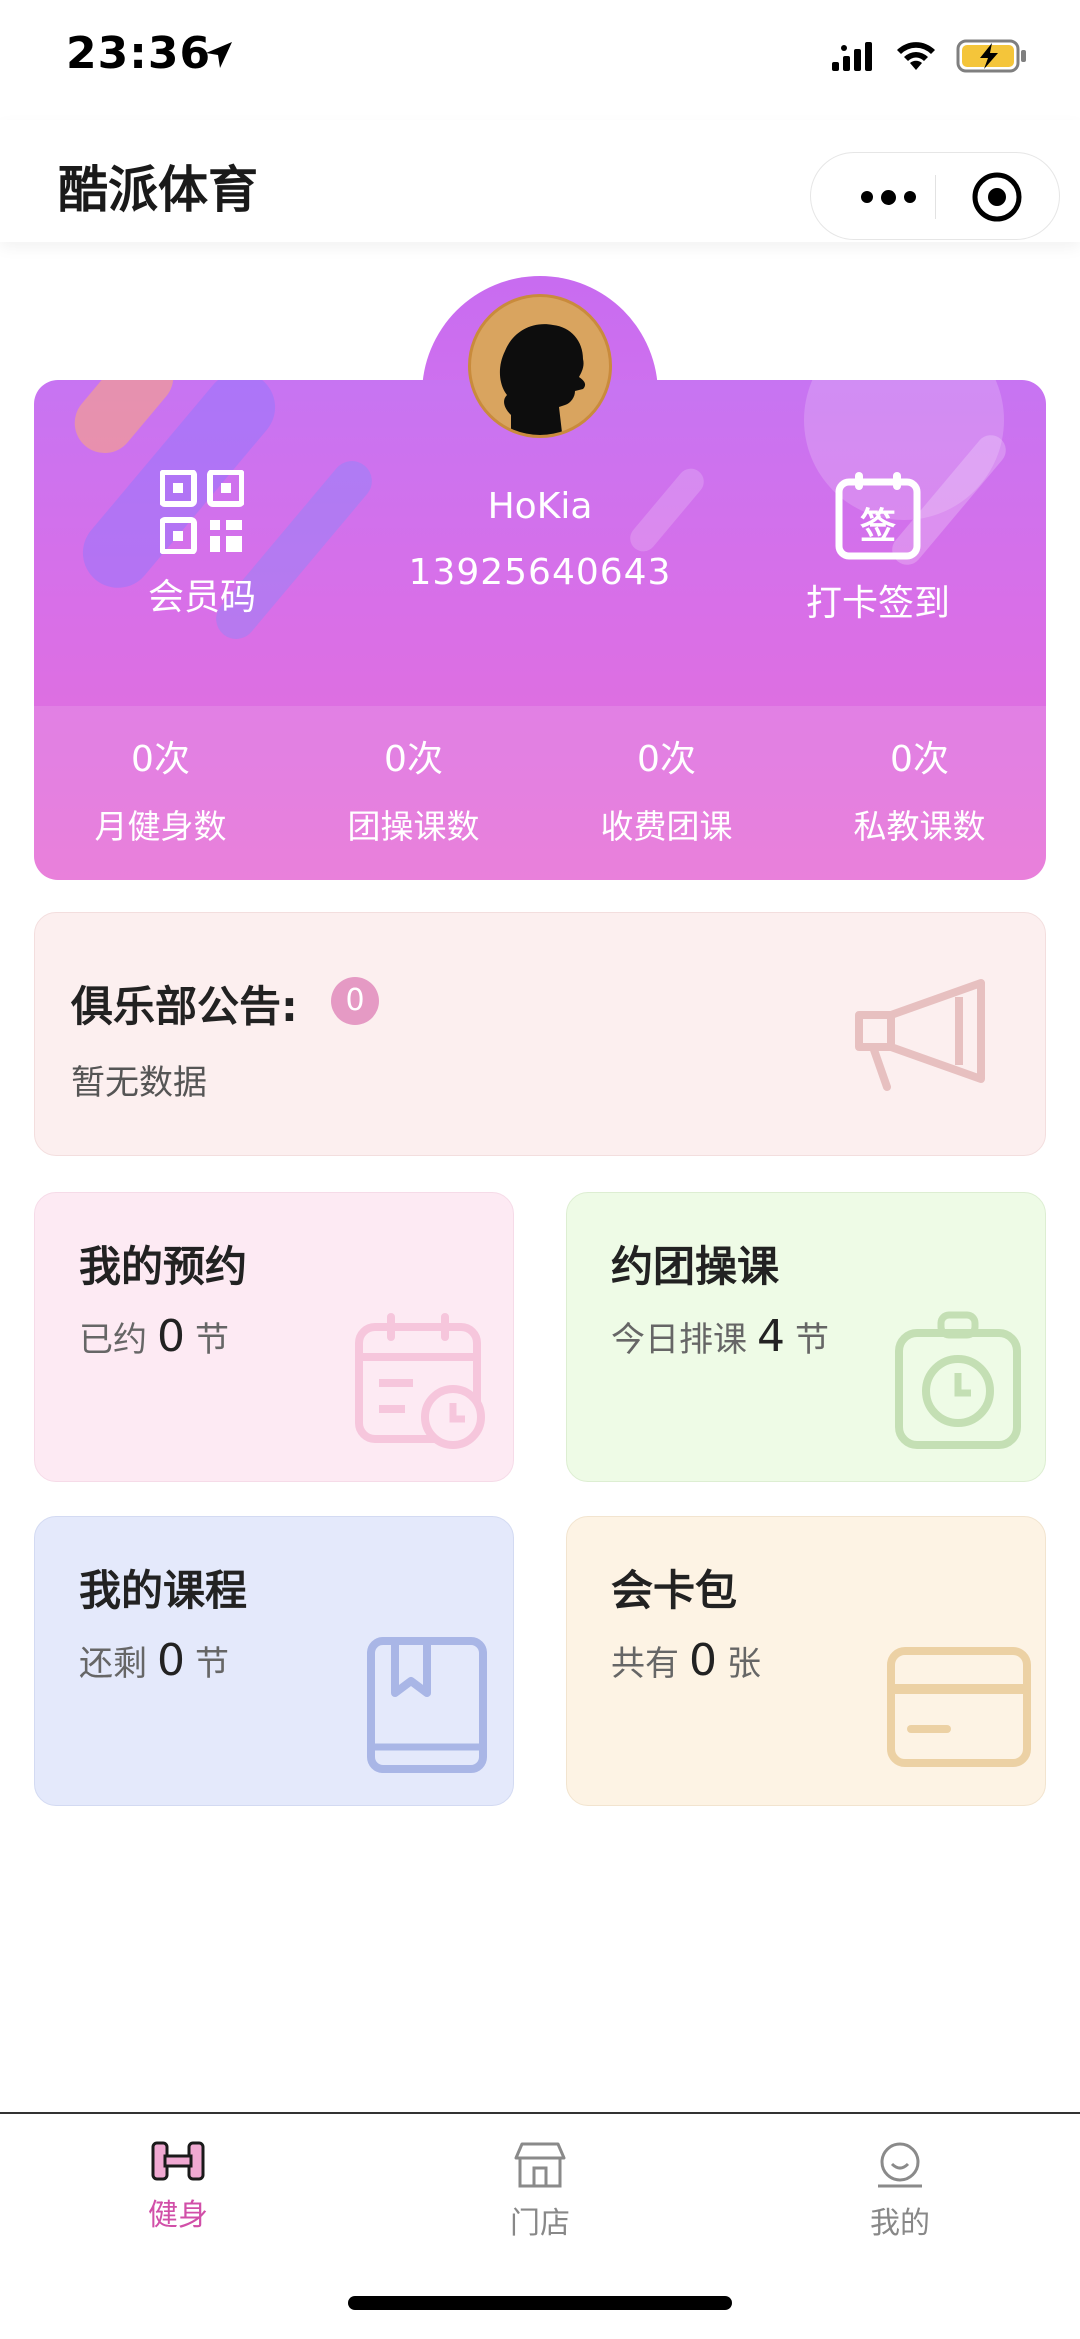  What do you see at coordinates (201, 597) in the screenshot?
I see `member-code-label: 会员码` at bounding box center [201, 597].